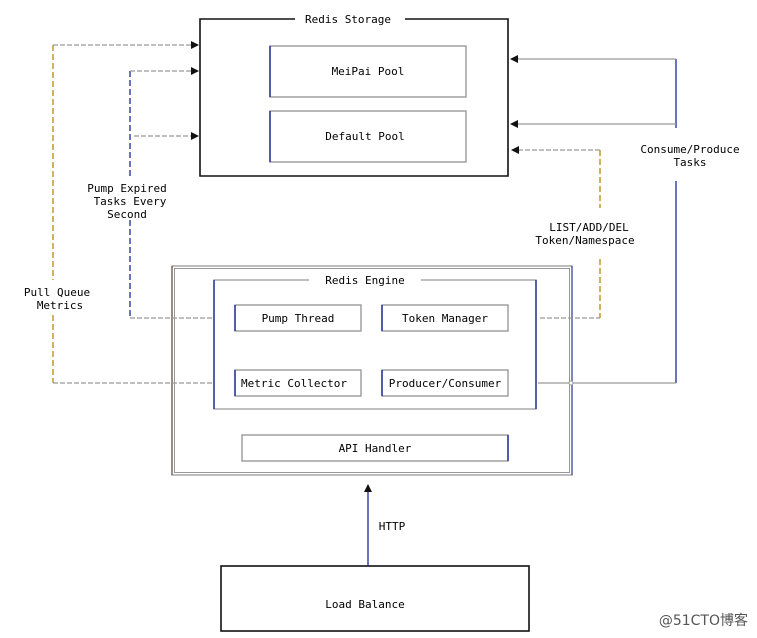 The height and width of the screenshot is (638, 757). I want to click on producer-consumer-box: Producer/Consumer, so click(445, 383).